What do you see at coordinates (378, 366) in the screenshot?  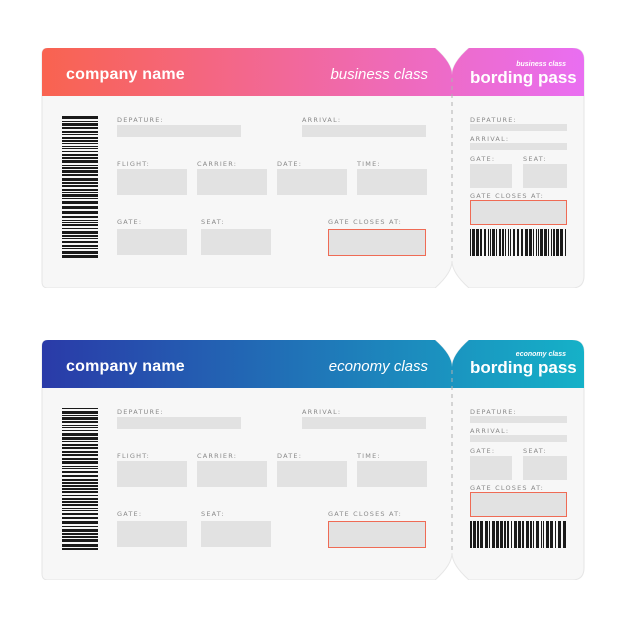 I see `class-label: economy class` at bounding box center [378, 366].